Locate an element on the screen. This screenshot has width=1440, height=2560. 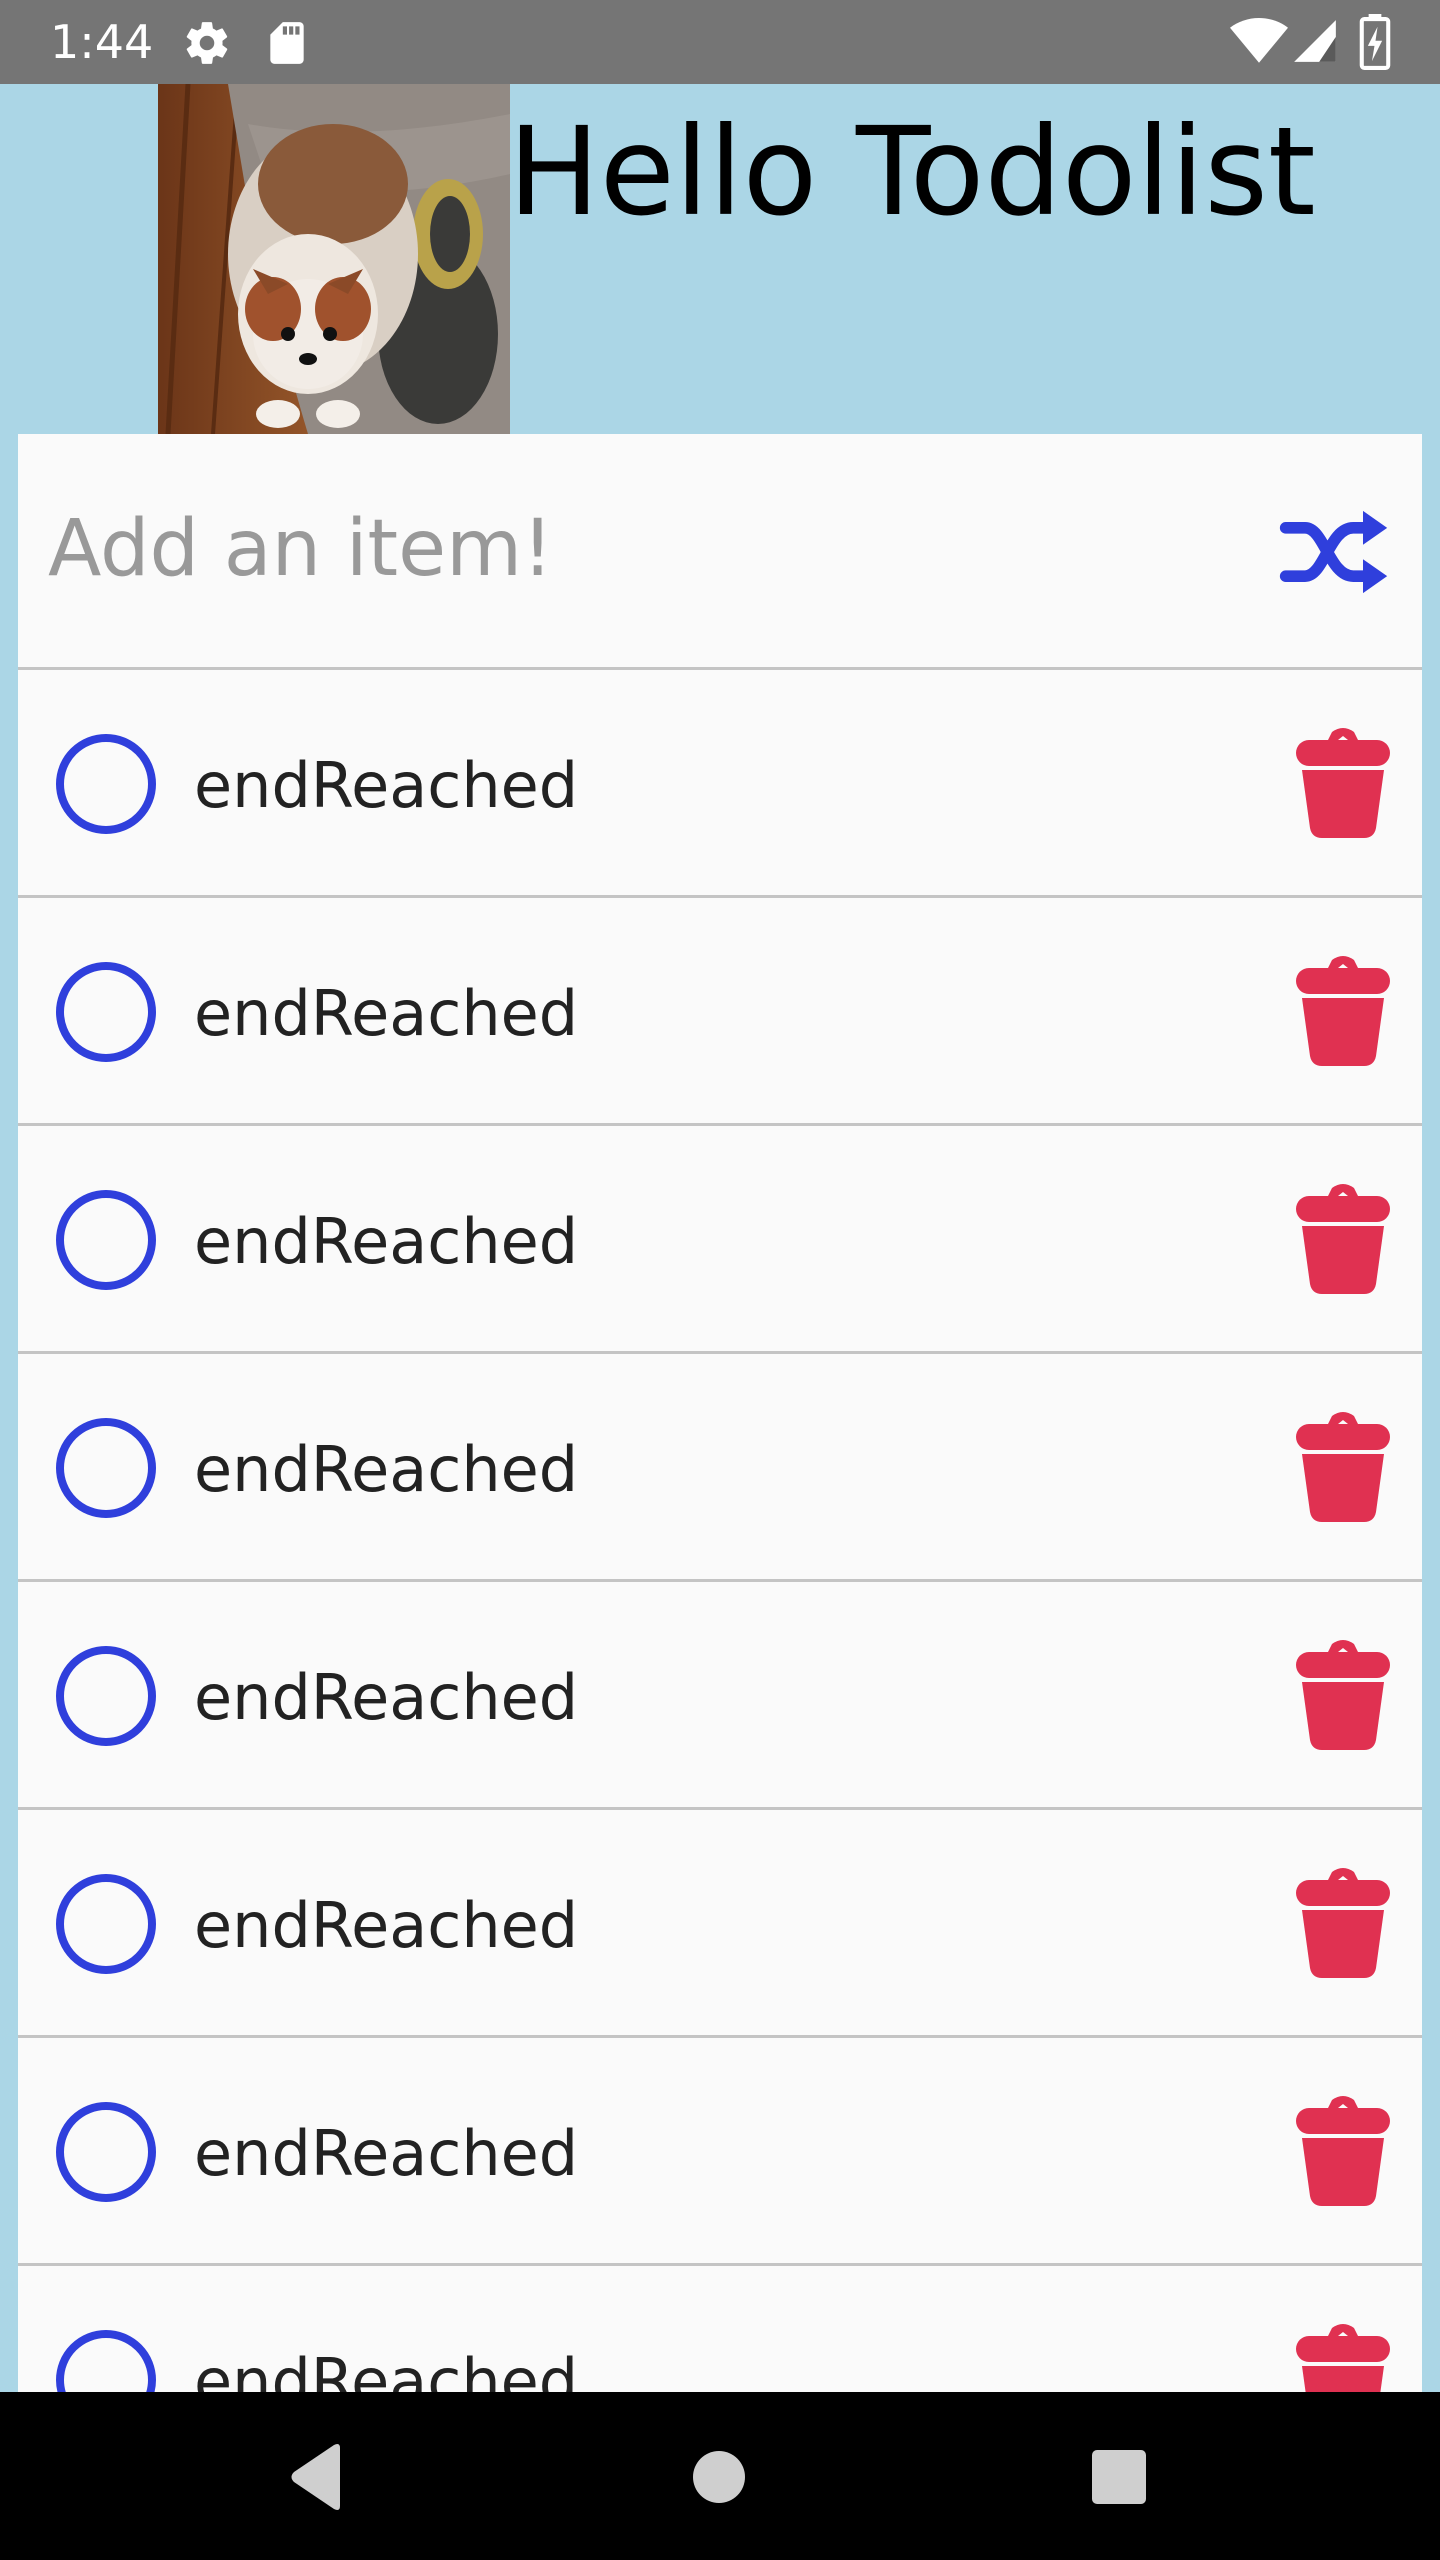
avatar is located at coordinates (334, 259).